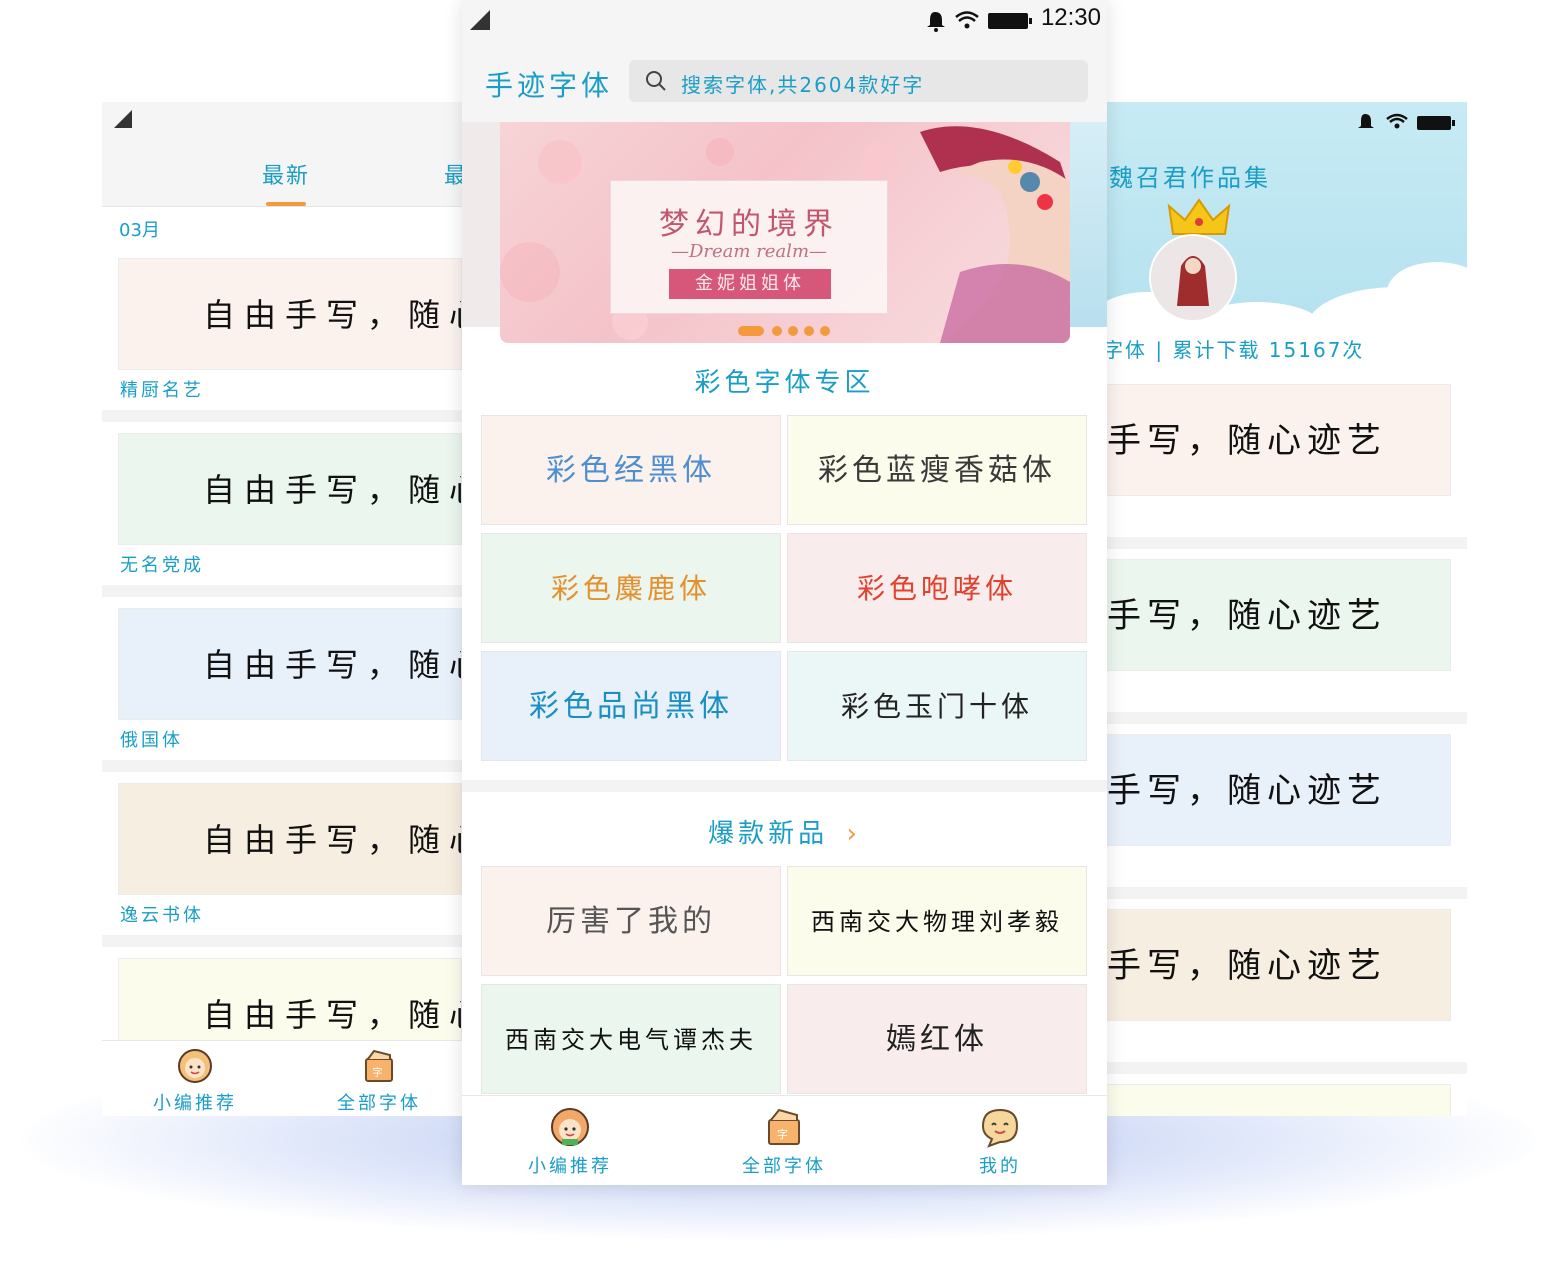 The height and width of the screenshot is (1272, 1557). I want to click on font-tile: 西南交大电气谭杰夫, so click(631, 1039).